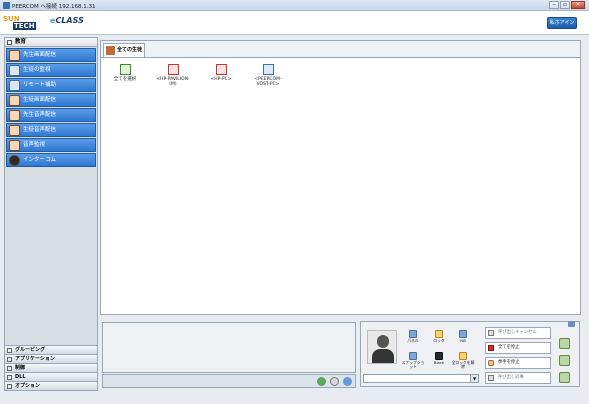 The height and width of the screenshot is (404, 589). I want to click on window-controls: ‒ ▫ ✕, so click(567, 5).